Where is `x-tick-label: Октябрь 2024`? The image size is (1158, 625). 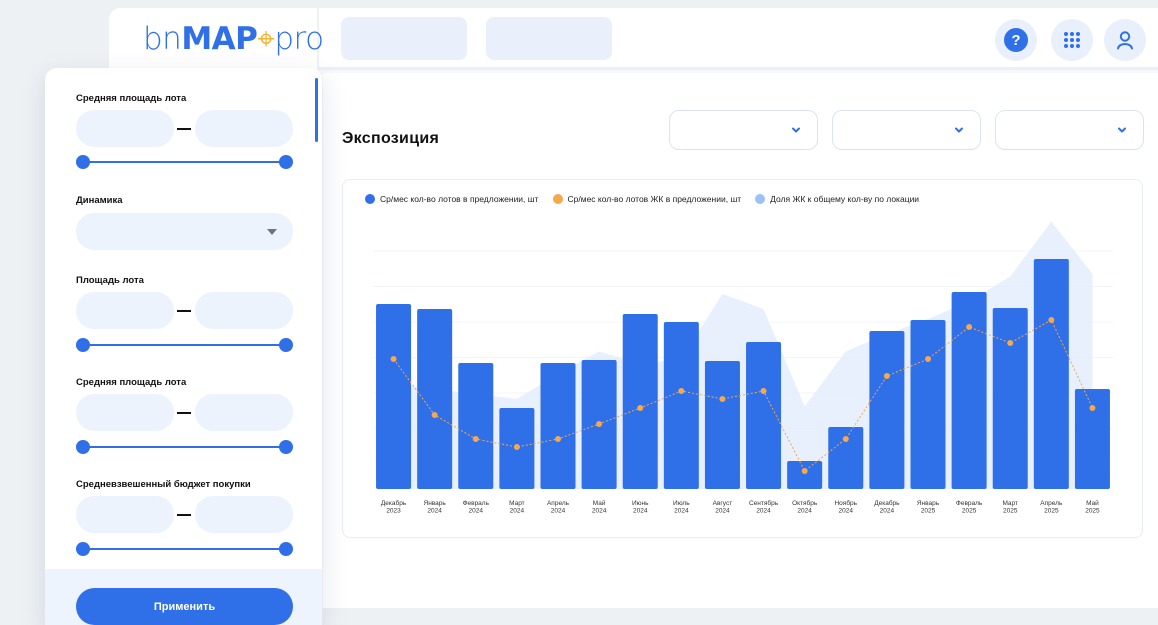
x-tick-label: Октябрь 2024 is located at coordinates (805, 507).